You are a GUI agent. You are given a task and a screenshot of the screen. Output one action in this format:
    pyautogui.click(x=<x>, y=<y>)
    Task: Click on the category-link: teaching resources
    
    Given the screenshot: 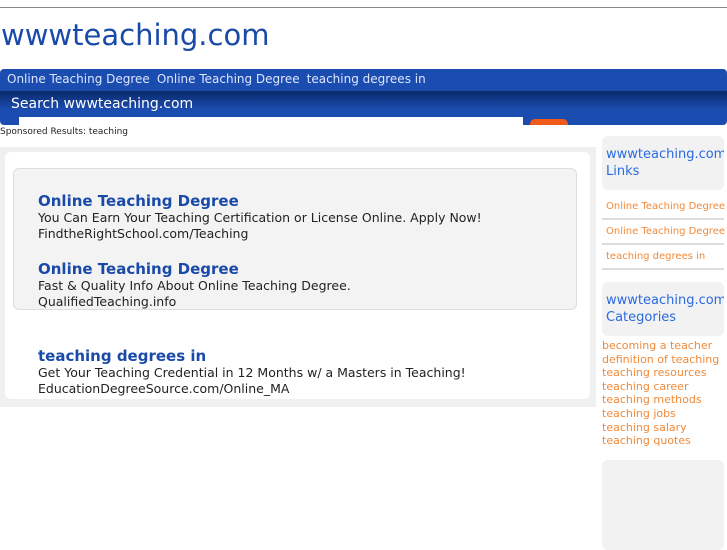 What is the action you would take?
    pyautogui.click(x=663, y=373)
    